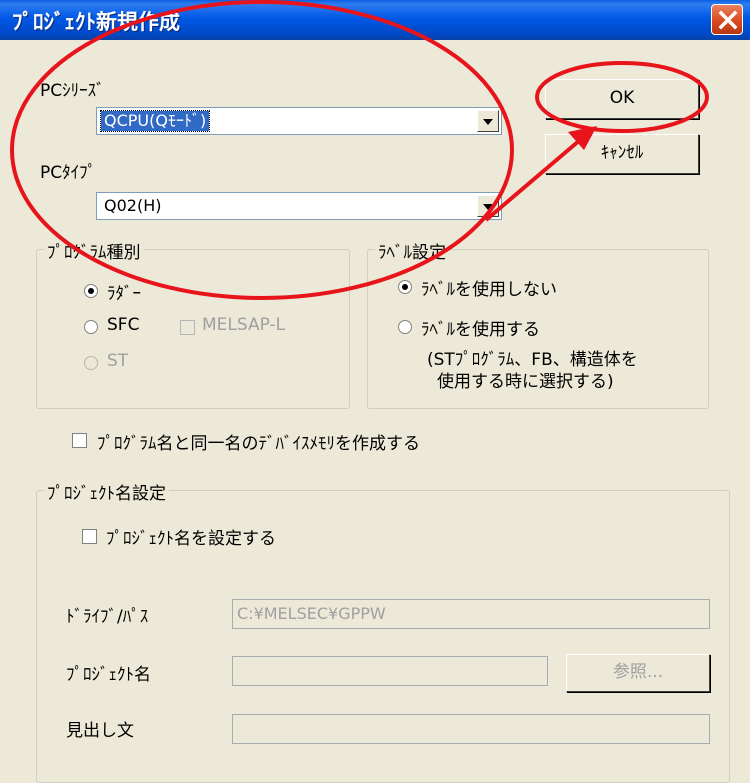 The image size is (750, 783). I want to click on label-note-line2: 使用する時に選択する), so click(525, 382).